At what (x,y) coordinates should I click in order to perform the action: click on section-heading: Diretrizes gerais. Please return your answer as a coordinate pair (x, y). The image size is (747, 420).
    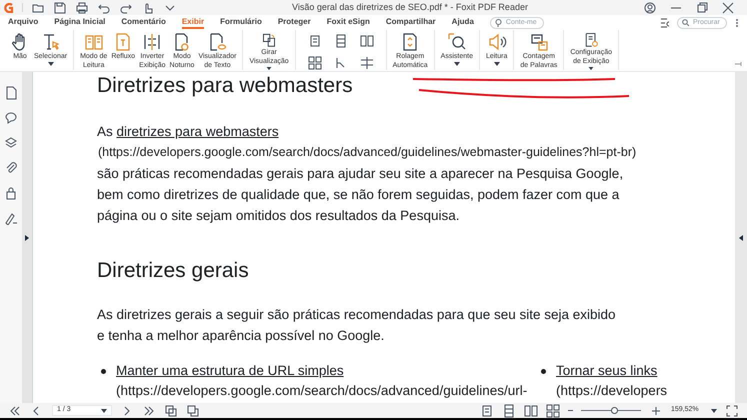
    Looking at the image, I should click on (173, 271).